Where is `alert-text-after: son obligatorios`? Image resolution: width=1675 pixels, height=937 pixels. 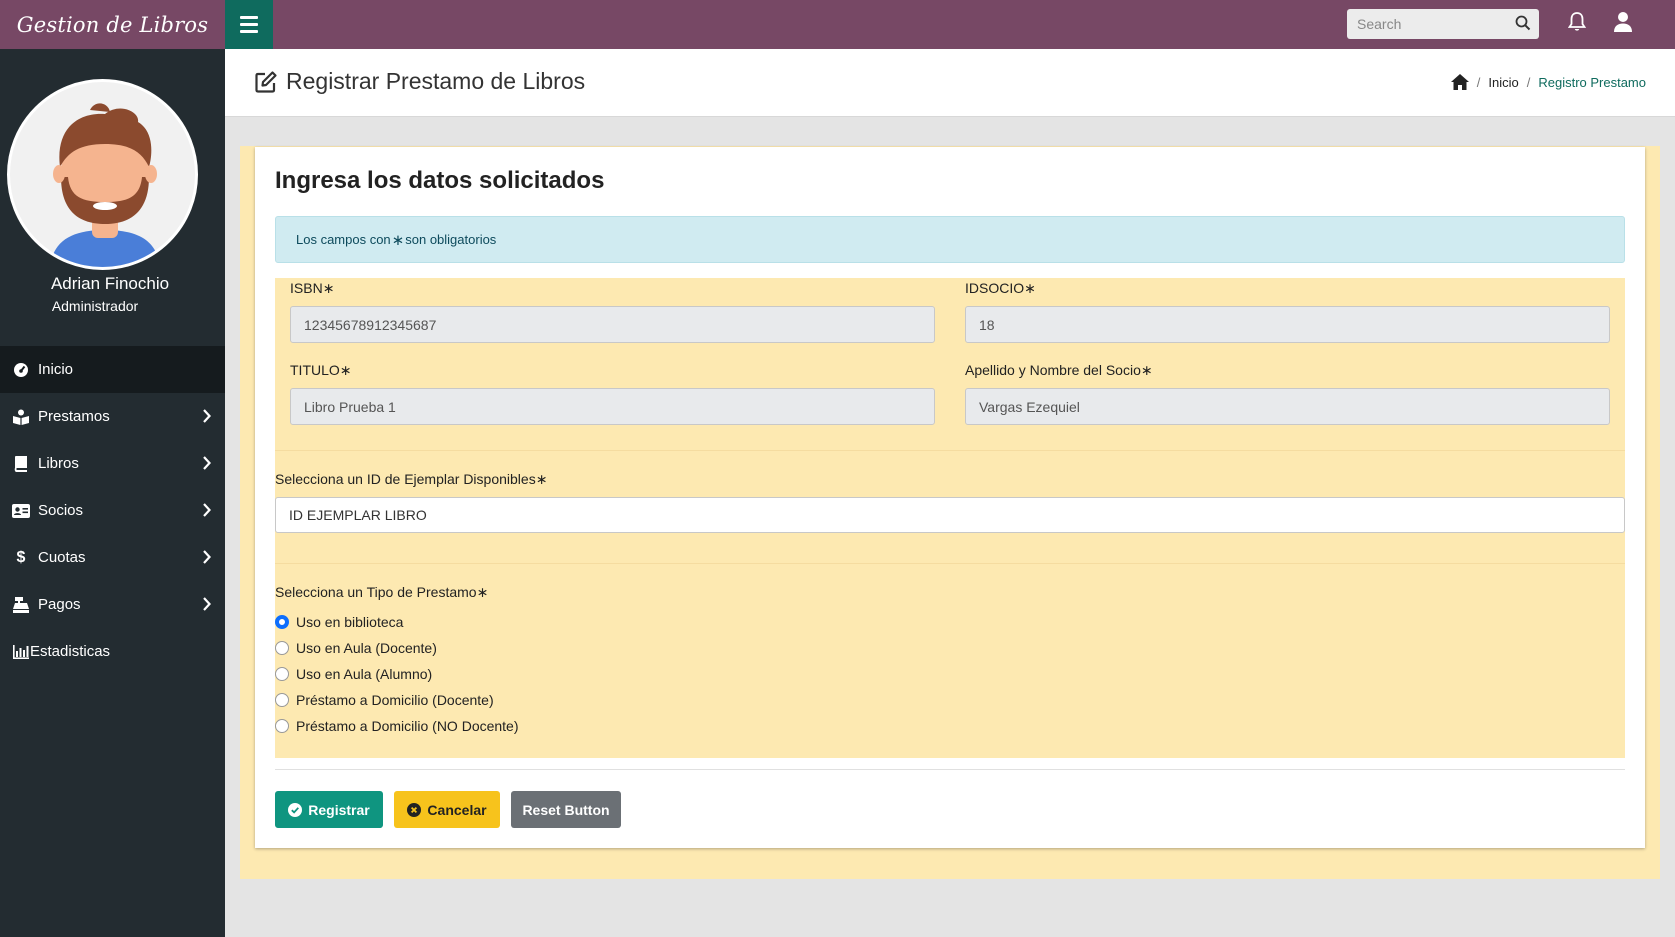 alert-text-after: son obligatorios is located at coordinates (451, 239).